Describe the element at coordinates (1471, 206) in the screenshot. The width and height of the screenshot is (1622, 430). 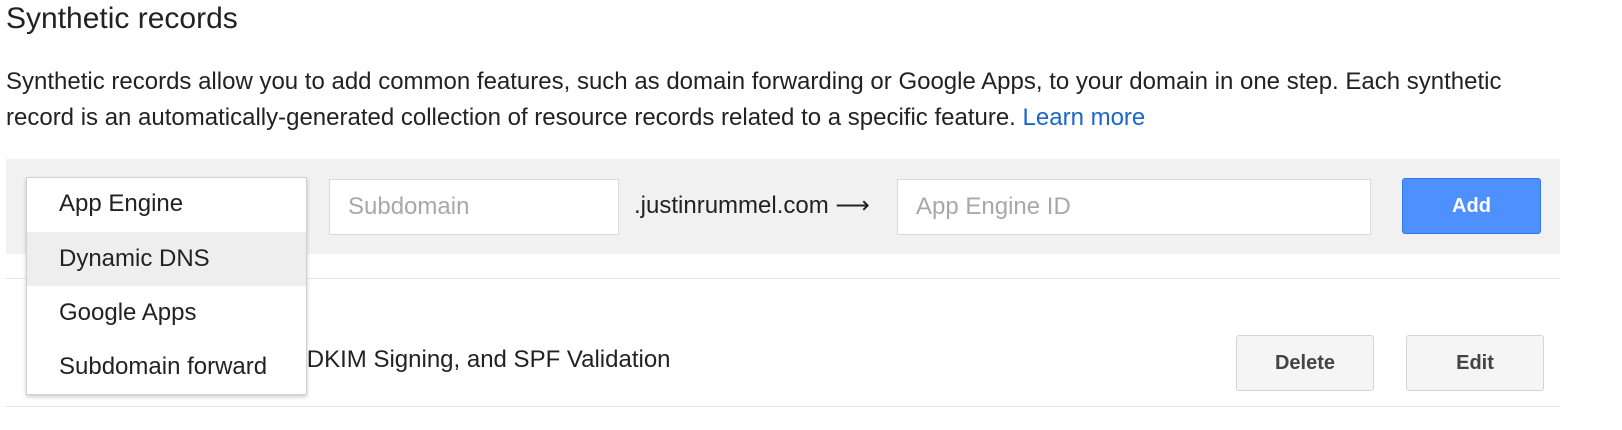
I see `add-button: Add` at that location.